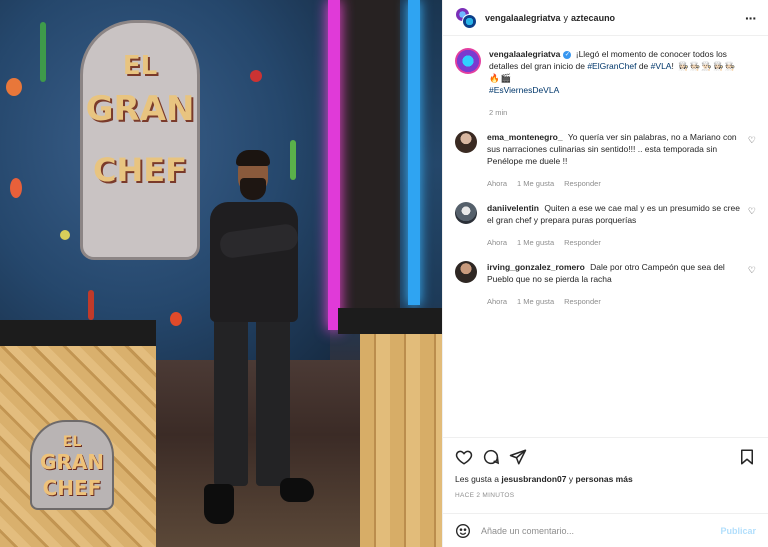  Describe the element at coordinates (253, 158) in the screenshot. I see `chef-hair` at that location.